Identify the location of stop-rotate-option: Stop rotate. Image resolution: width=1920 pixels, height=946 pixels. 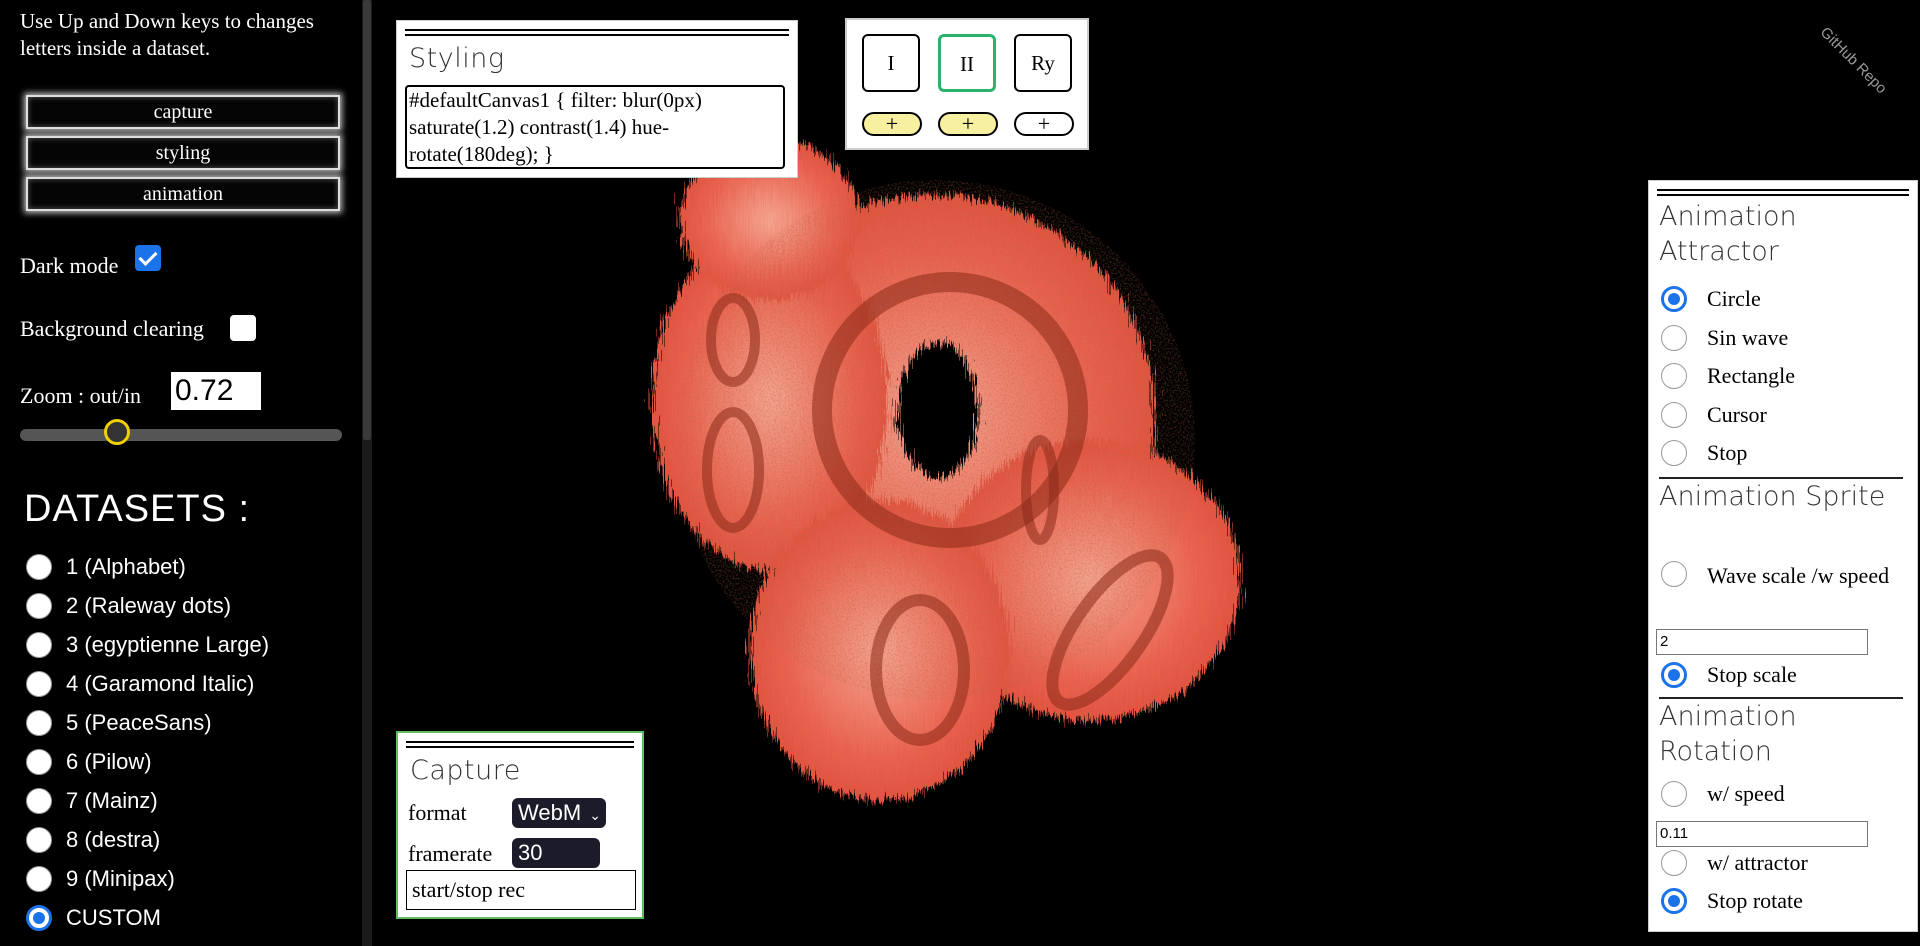
(1732, 901).